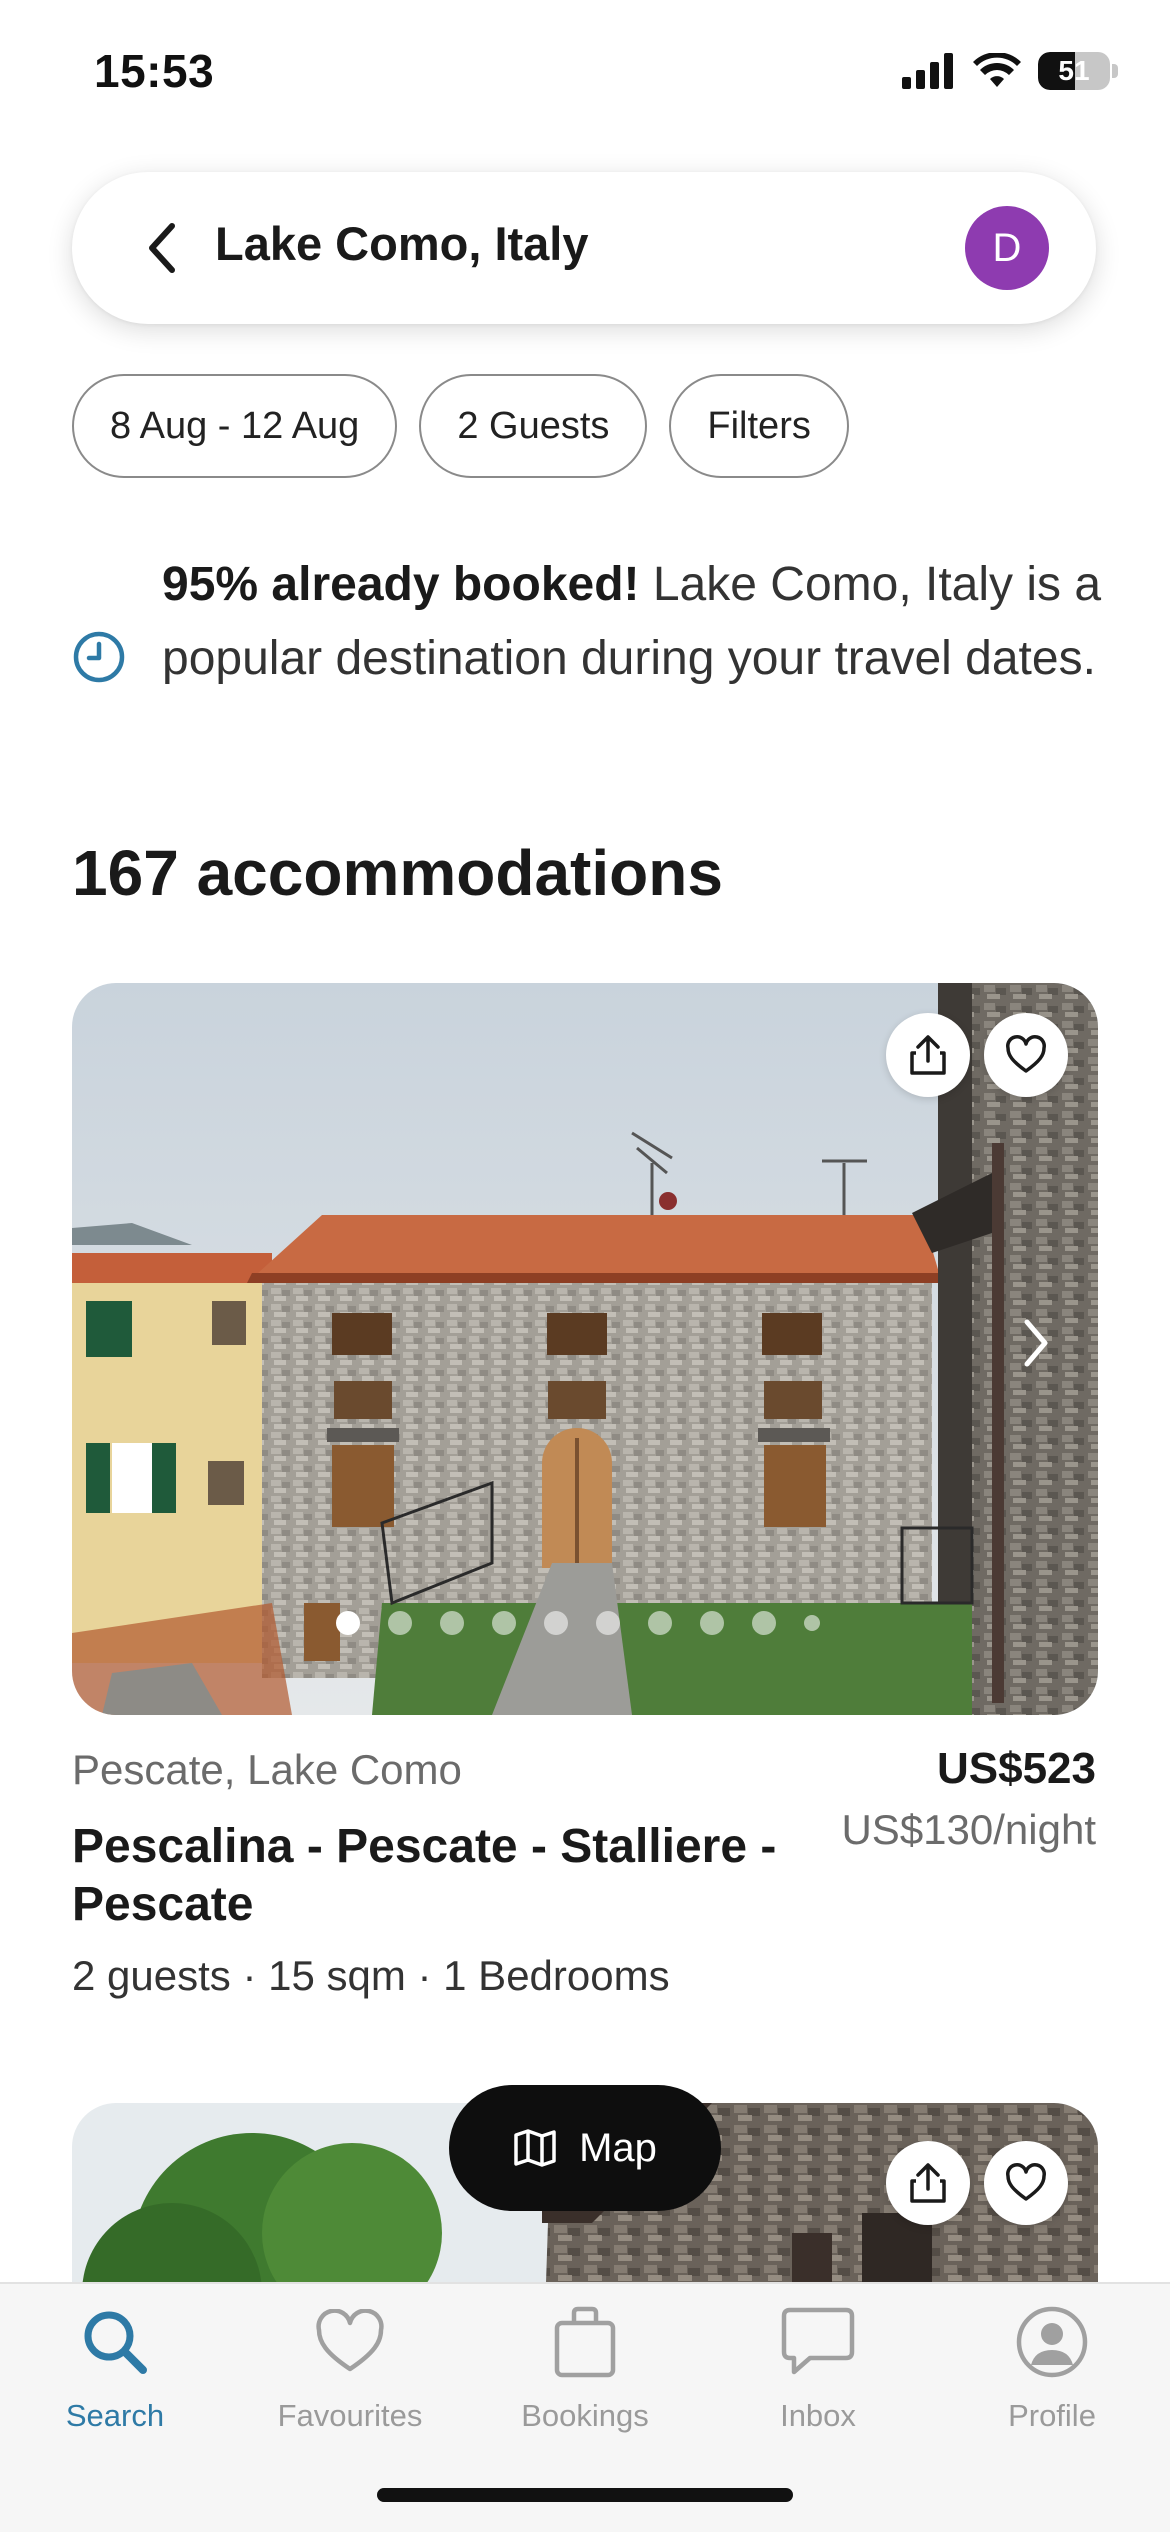 The height and width of the screenshot is (2532, 1170). What do you see at coordinates (759, 426) in the screenshot?
I see `filters-chip: Filters` at bounding box center [759, 426].